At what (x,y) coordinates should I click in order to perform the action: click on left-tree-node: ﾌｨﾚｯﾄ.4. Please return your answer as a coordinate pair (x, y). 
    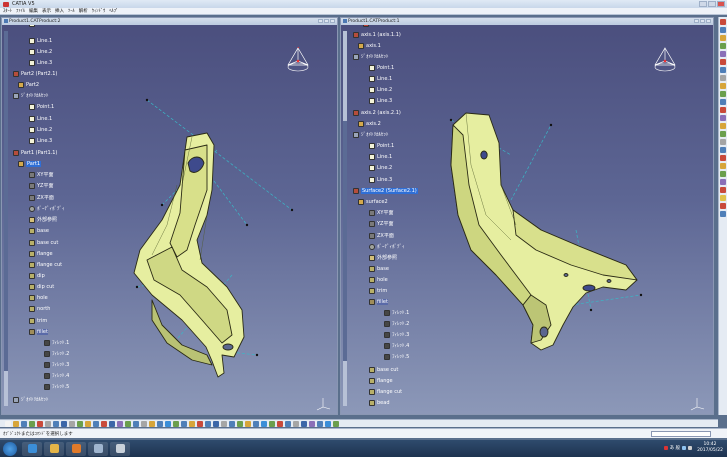
    Looking at the image, I should click on (56, 375).